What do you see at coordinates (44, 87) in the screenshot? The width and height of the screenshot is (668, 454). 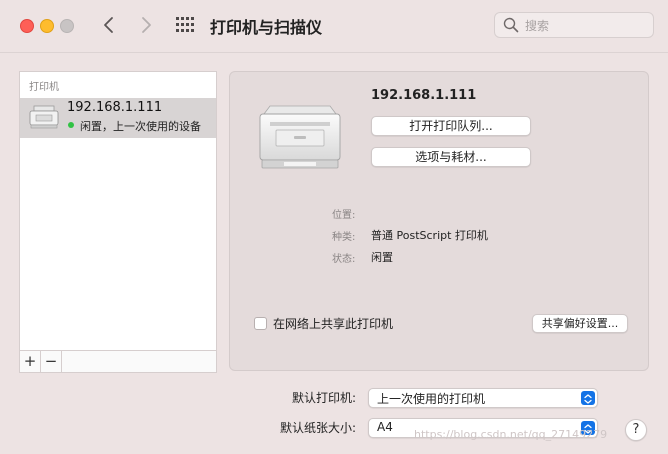 I see `printer-list-header: 打印机` at bounding box center [44, 87].